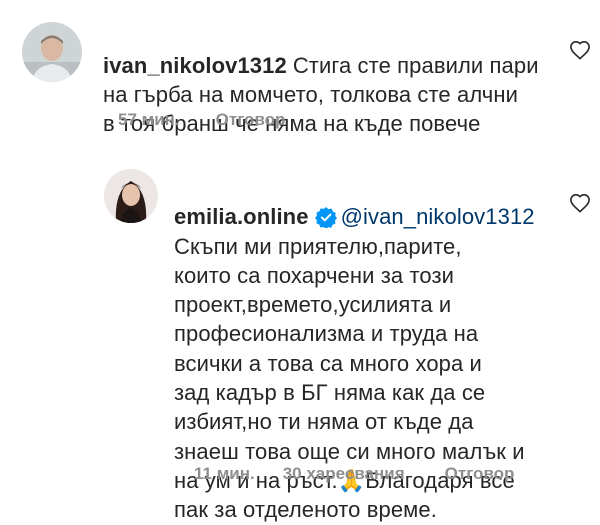 This screenshot has height=525, width=600. What do you see at coordinates (310, 94) in the screenshot?
I see `comment-text-line: на гърба на момчето, толкова сте алчни` at bounding box center [310, 94].